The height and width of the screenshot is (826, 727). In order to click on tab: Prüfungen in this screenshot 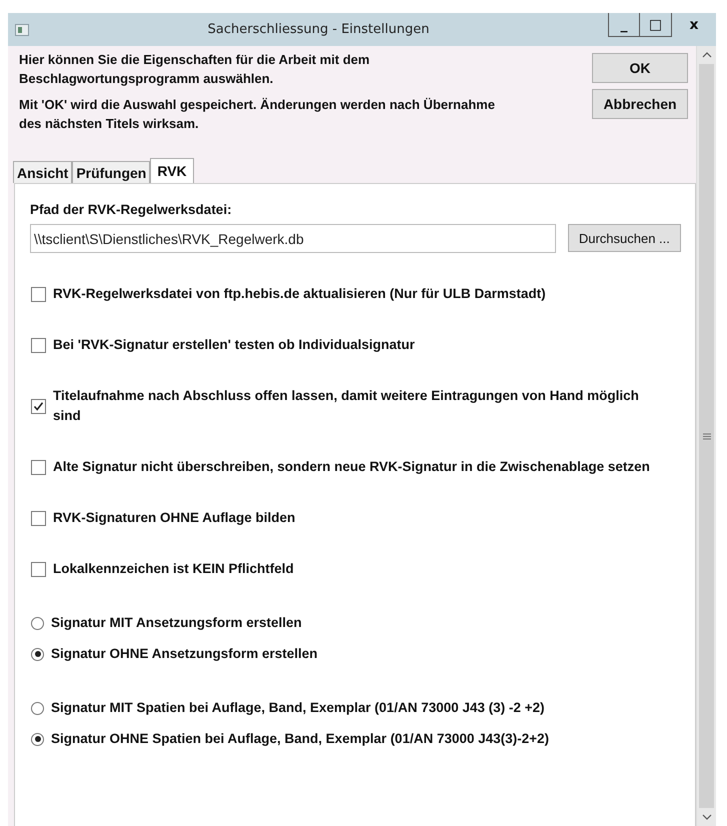, I will do `click(111, 172)`.